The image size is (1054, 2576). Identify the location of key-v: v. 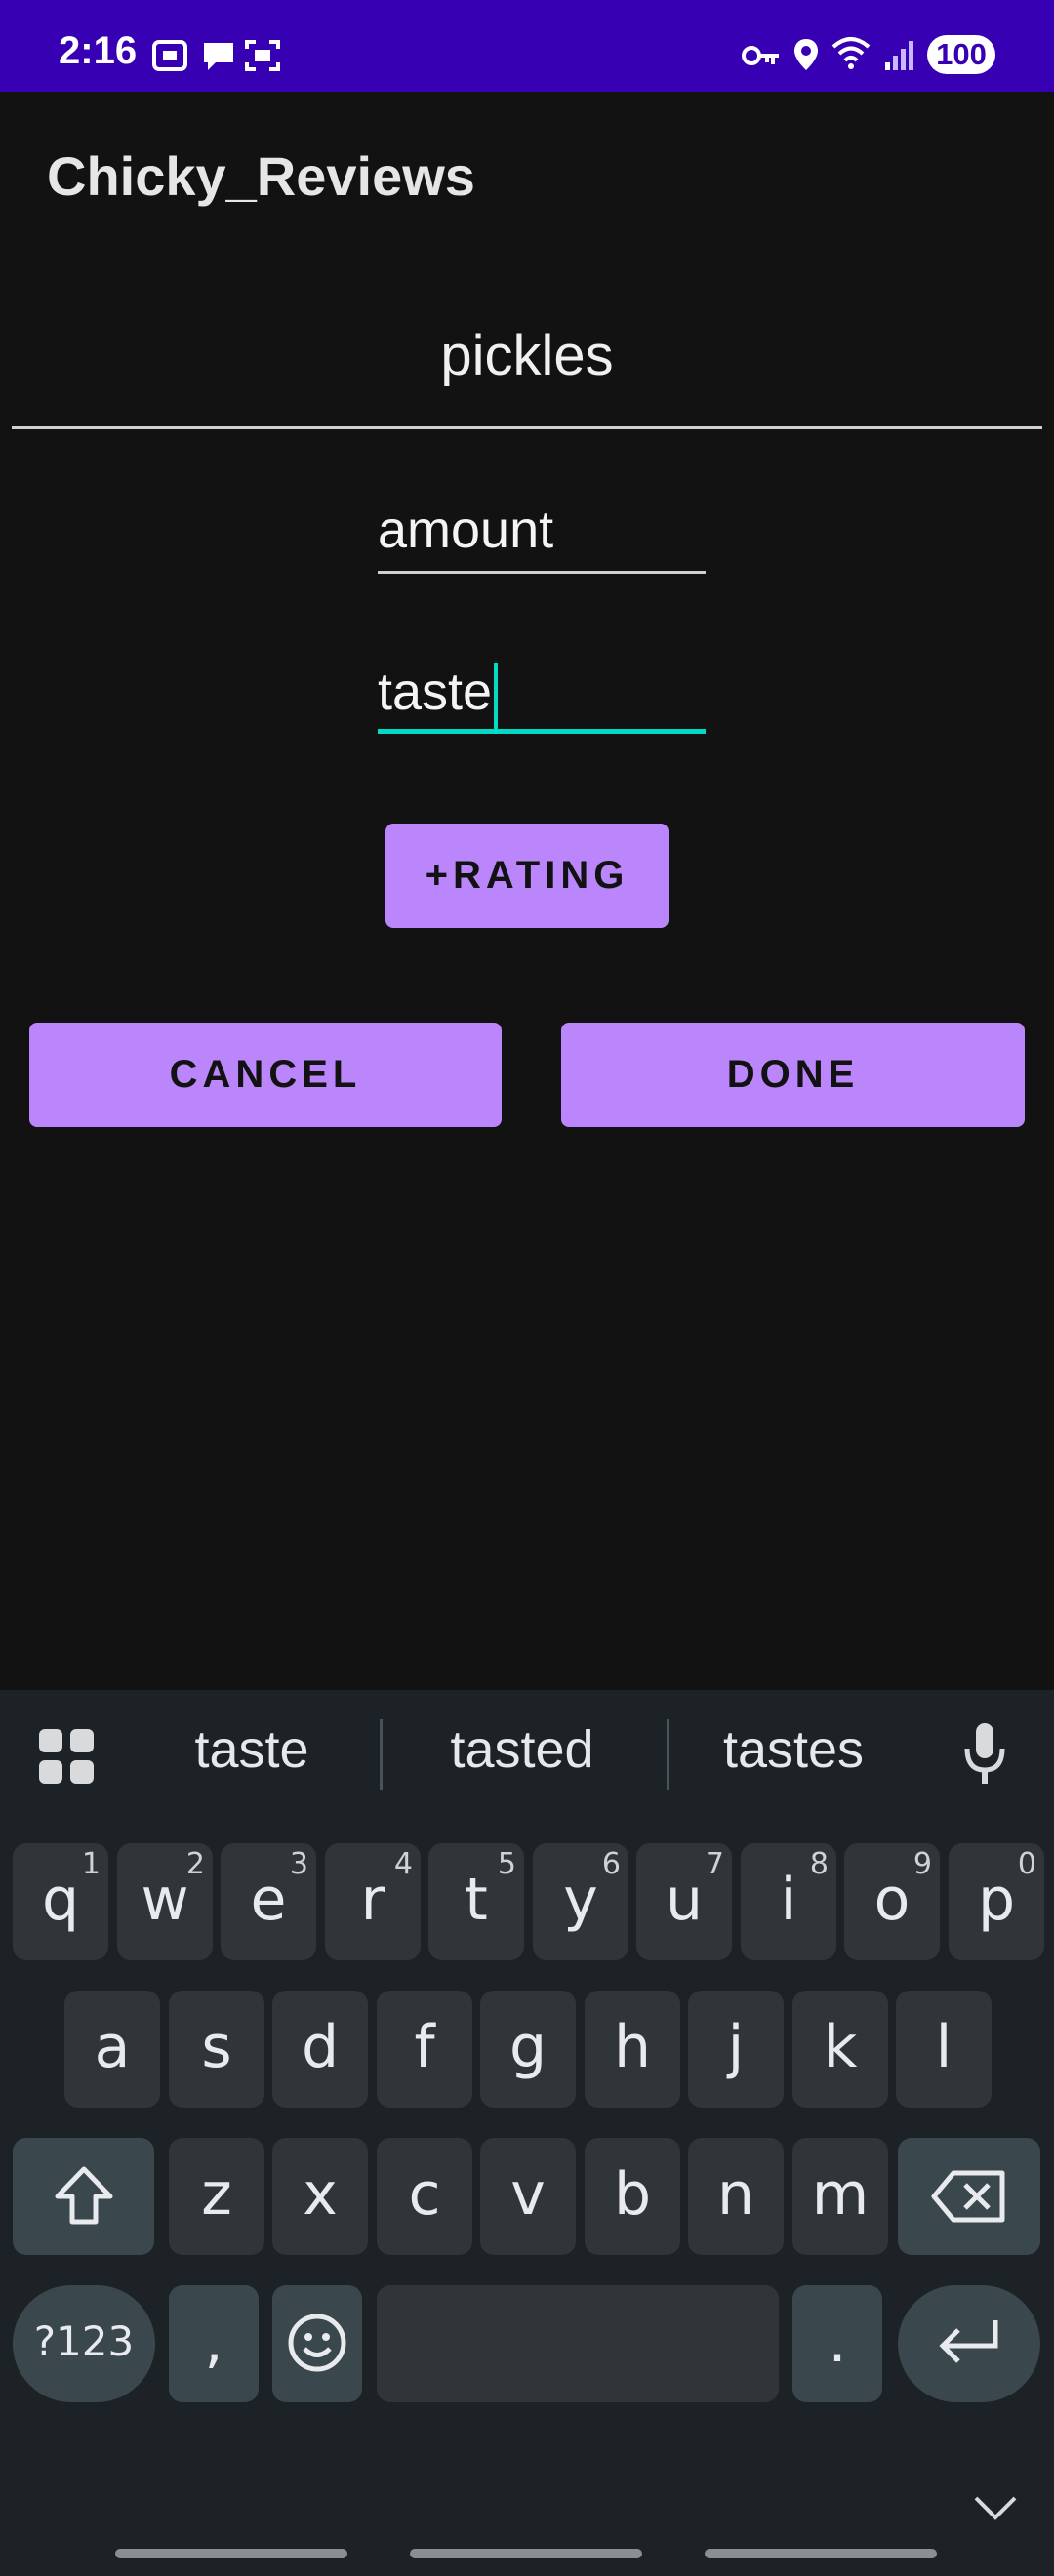
(528, 2196).